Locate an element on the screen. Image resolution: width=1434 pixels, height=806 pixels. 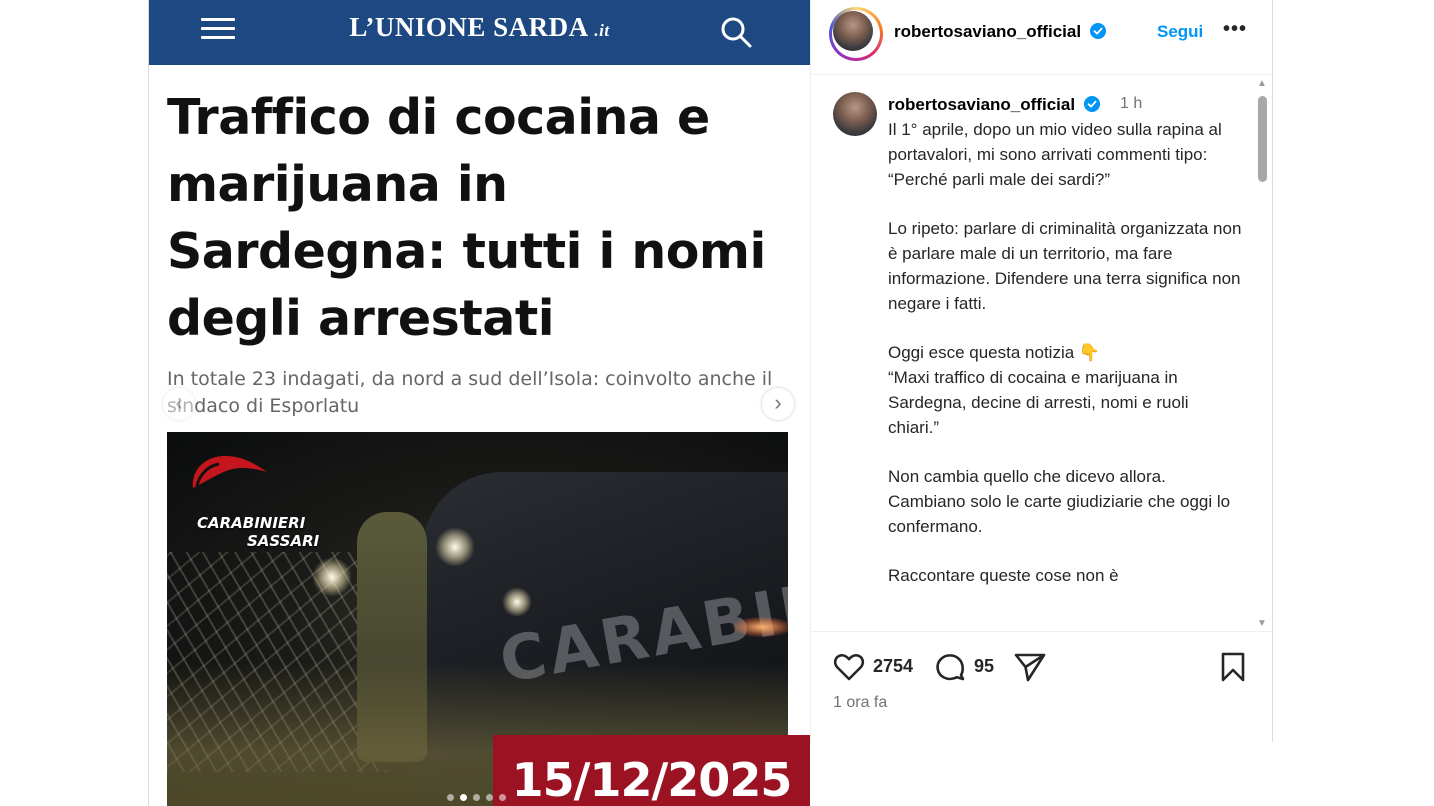
heart-icon is located at coordinates (849, 667).